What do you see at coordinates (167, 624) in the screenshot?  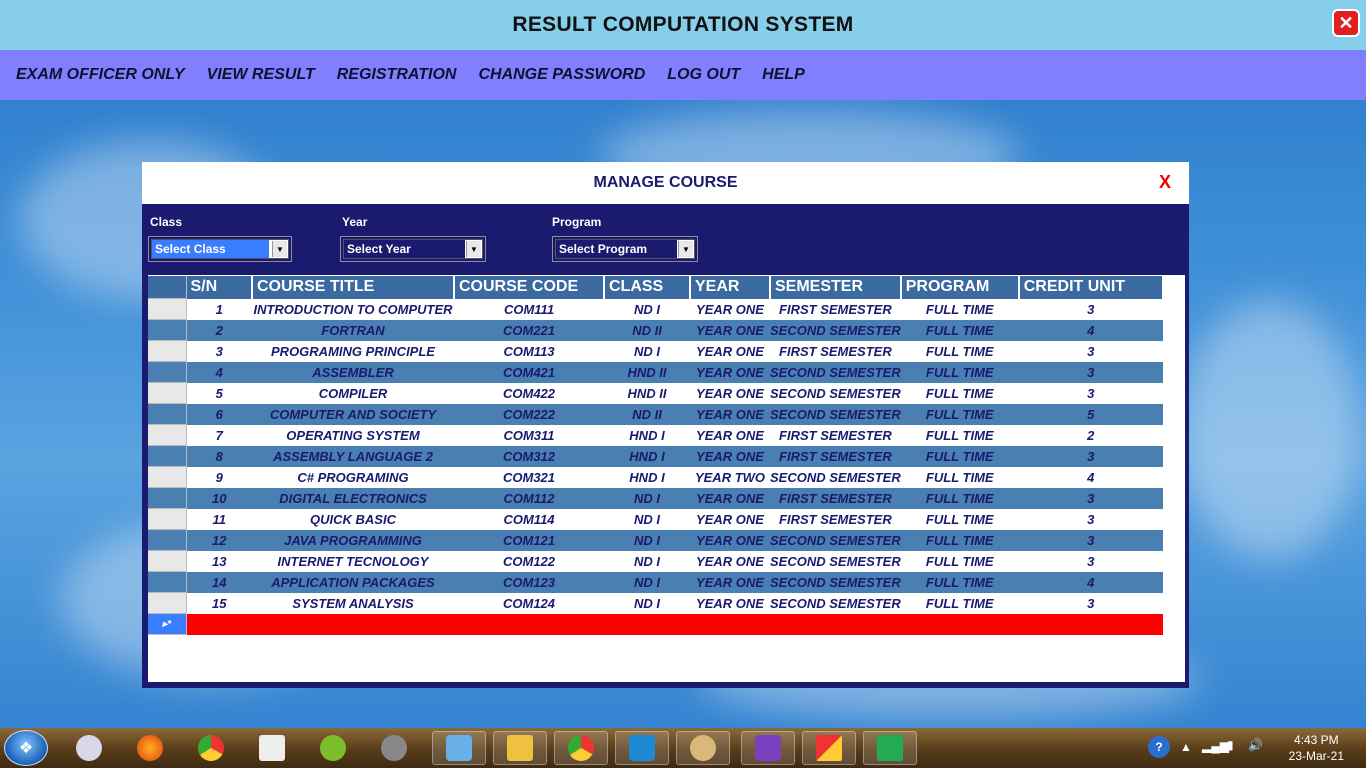 I see `new-row-marker-icon: ▸*` at bounding box center [167, 624].